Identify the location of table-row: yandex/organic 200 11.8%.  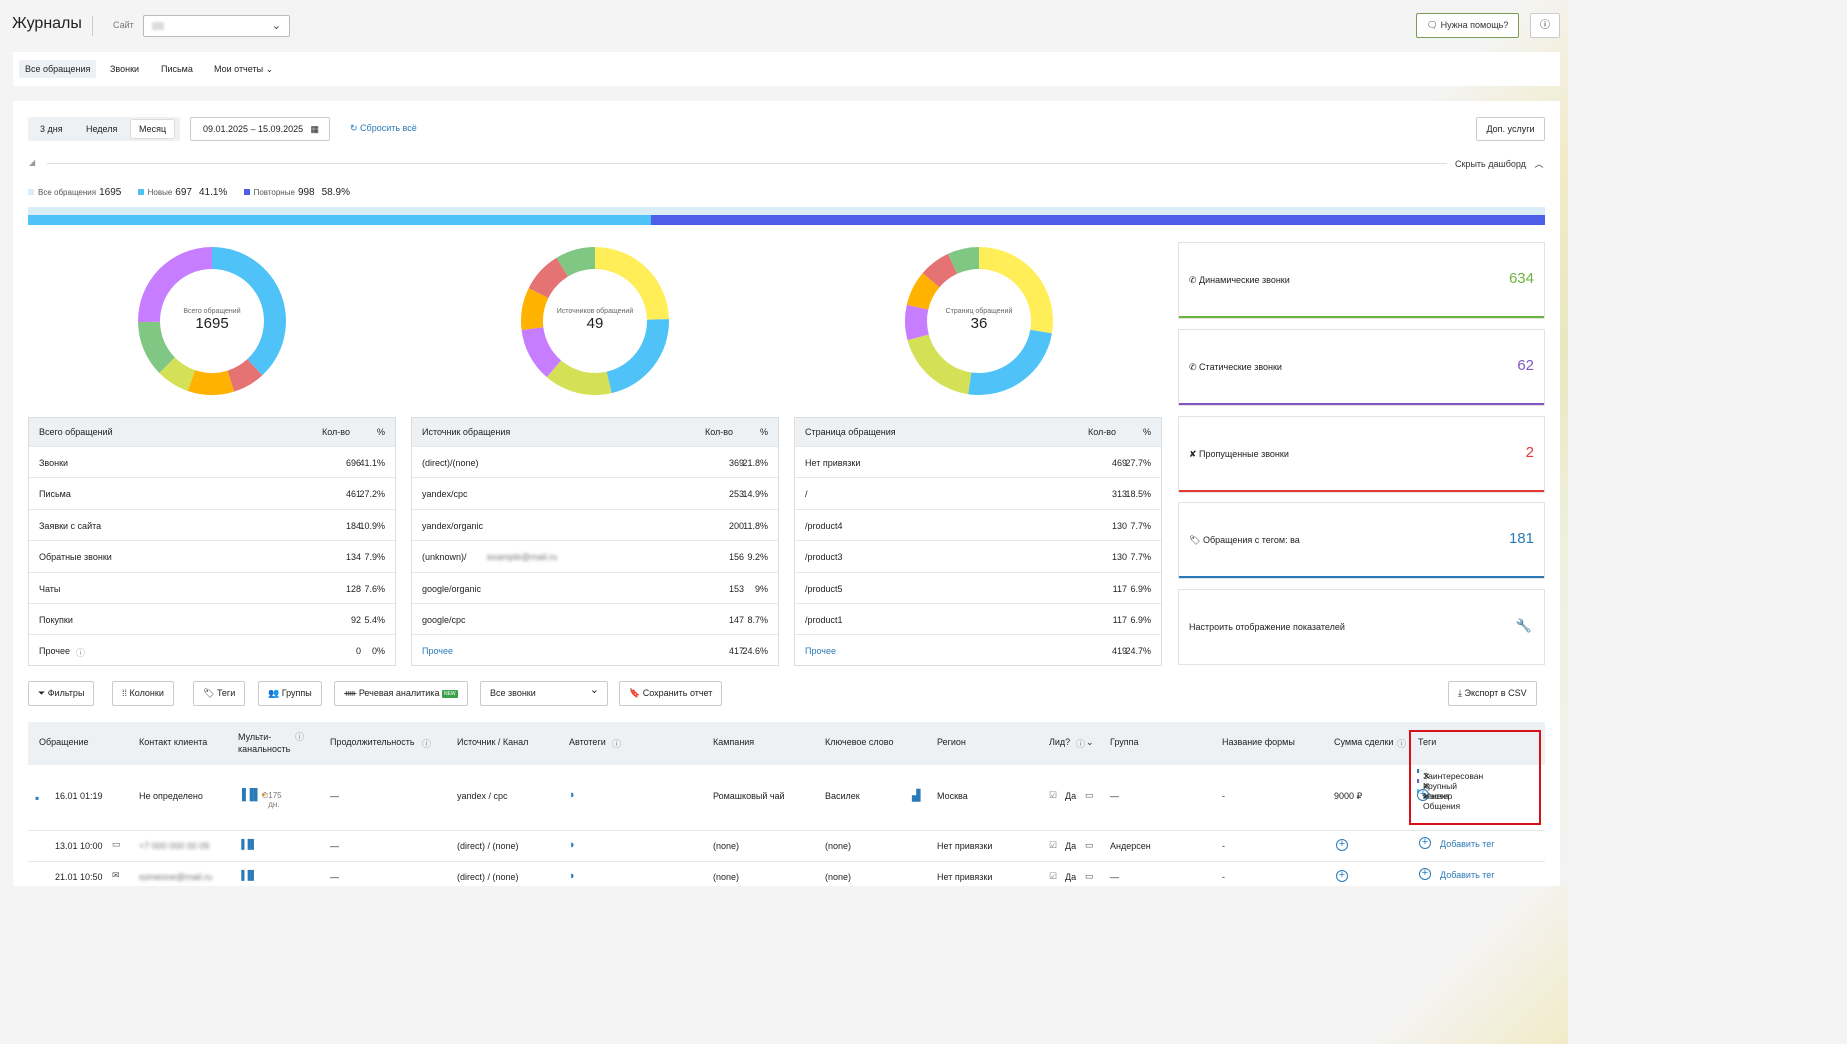
(595, 524).